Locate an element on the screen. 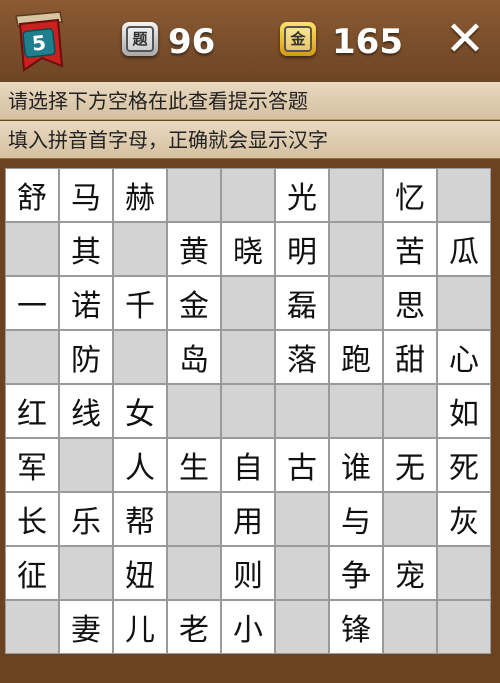  board-cell-filled: 女 is located at coordinates (140, 411).